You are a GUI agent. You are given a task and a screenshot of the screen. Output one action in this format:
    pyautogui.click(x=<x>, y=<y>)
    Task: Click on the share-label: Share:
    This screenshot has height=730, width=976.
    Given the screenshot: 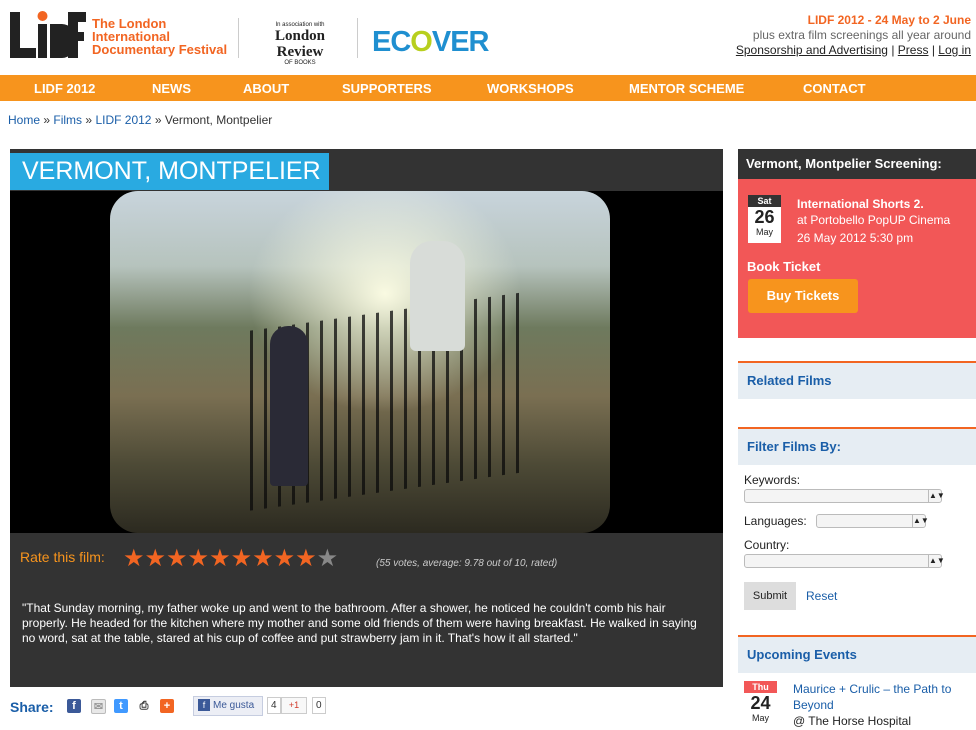 What is the action you would take?
    pyautogui.click(x=32, y=707)
    